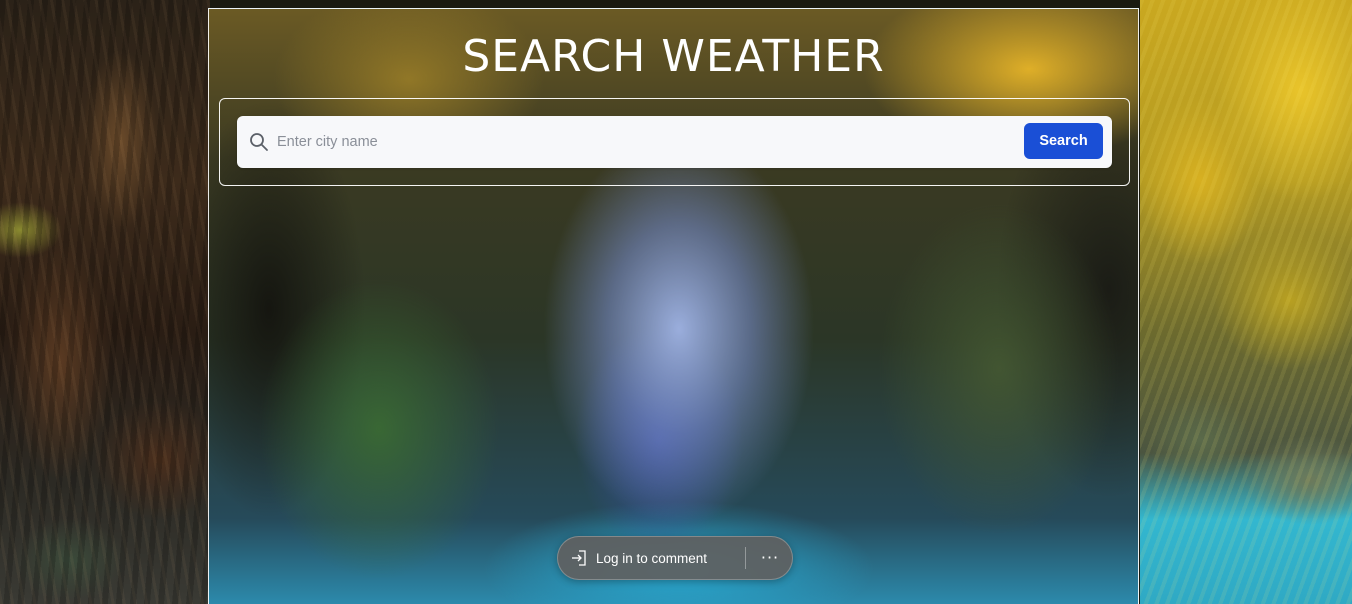  Describe the element at coordinates (652, 558) in the screenshot. I see `login-to-comment-label: Log in to comment` at that location.